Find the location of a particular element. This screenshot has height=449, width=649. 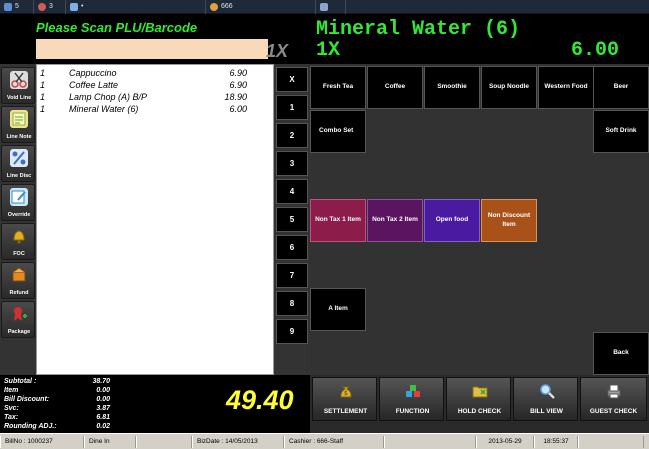

quantity-multiplier: 1X is located at coordinates (277, 51).